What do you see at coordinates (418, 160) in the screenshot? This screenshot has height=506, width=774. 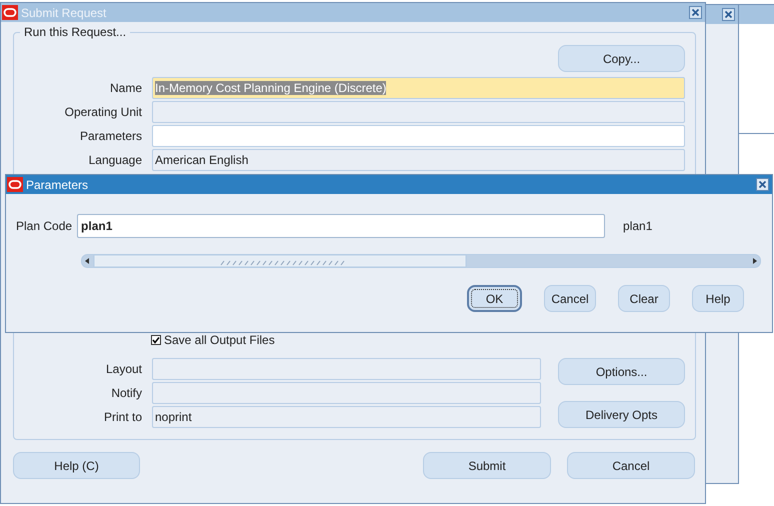 I see `text-field: American English` at bounding box center [418, 160].